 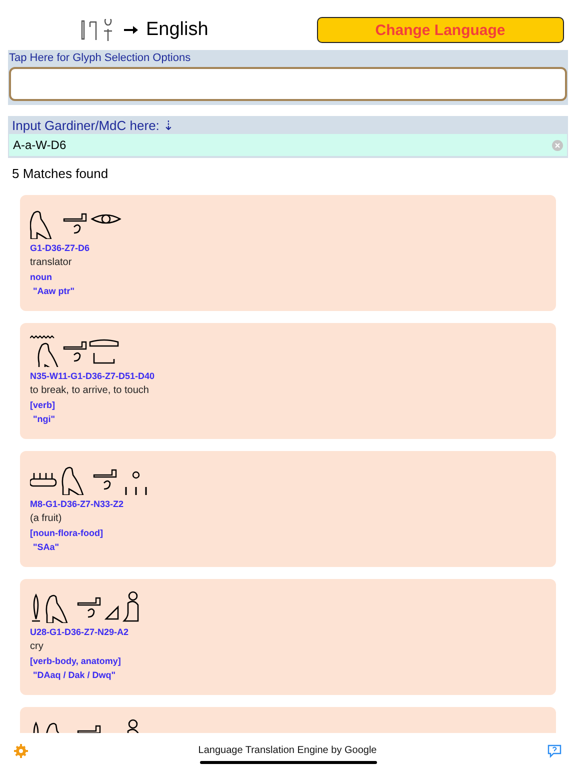 What do you see at coordinates (288, 509) in the screenshot?
I see `result-card: M8-G1-D36-Z7-N33-Z2 (a fruit) [noun-flora-food] "SAa"` at bounding box center [288, 509].